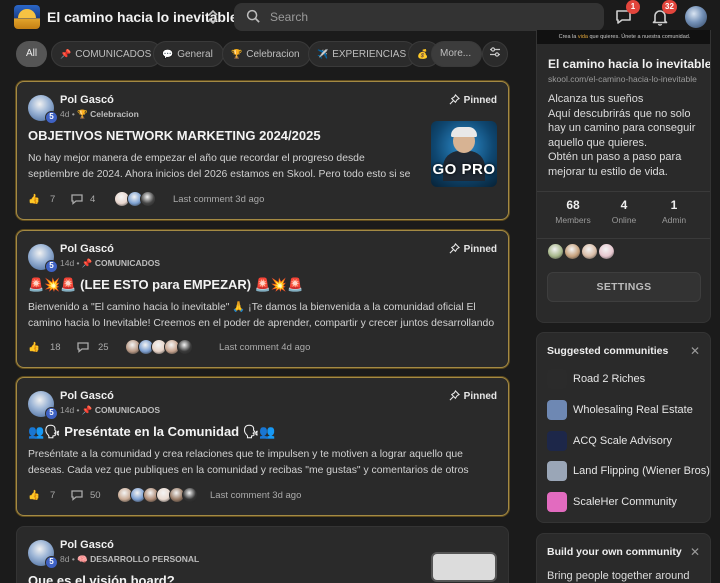 The image size is (720, 583). I want to click on top-bar: El camino hacia lo inevitable 1 32, so click(360, 17).